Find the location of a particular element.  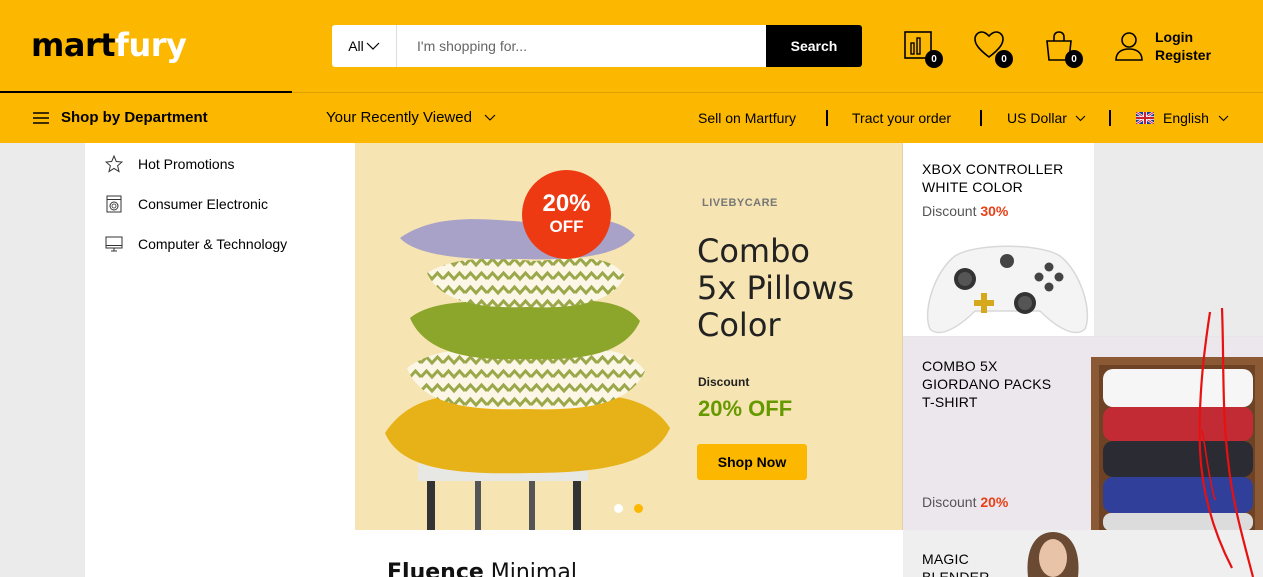

search-input is located at coordinates (581, 46).